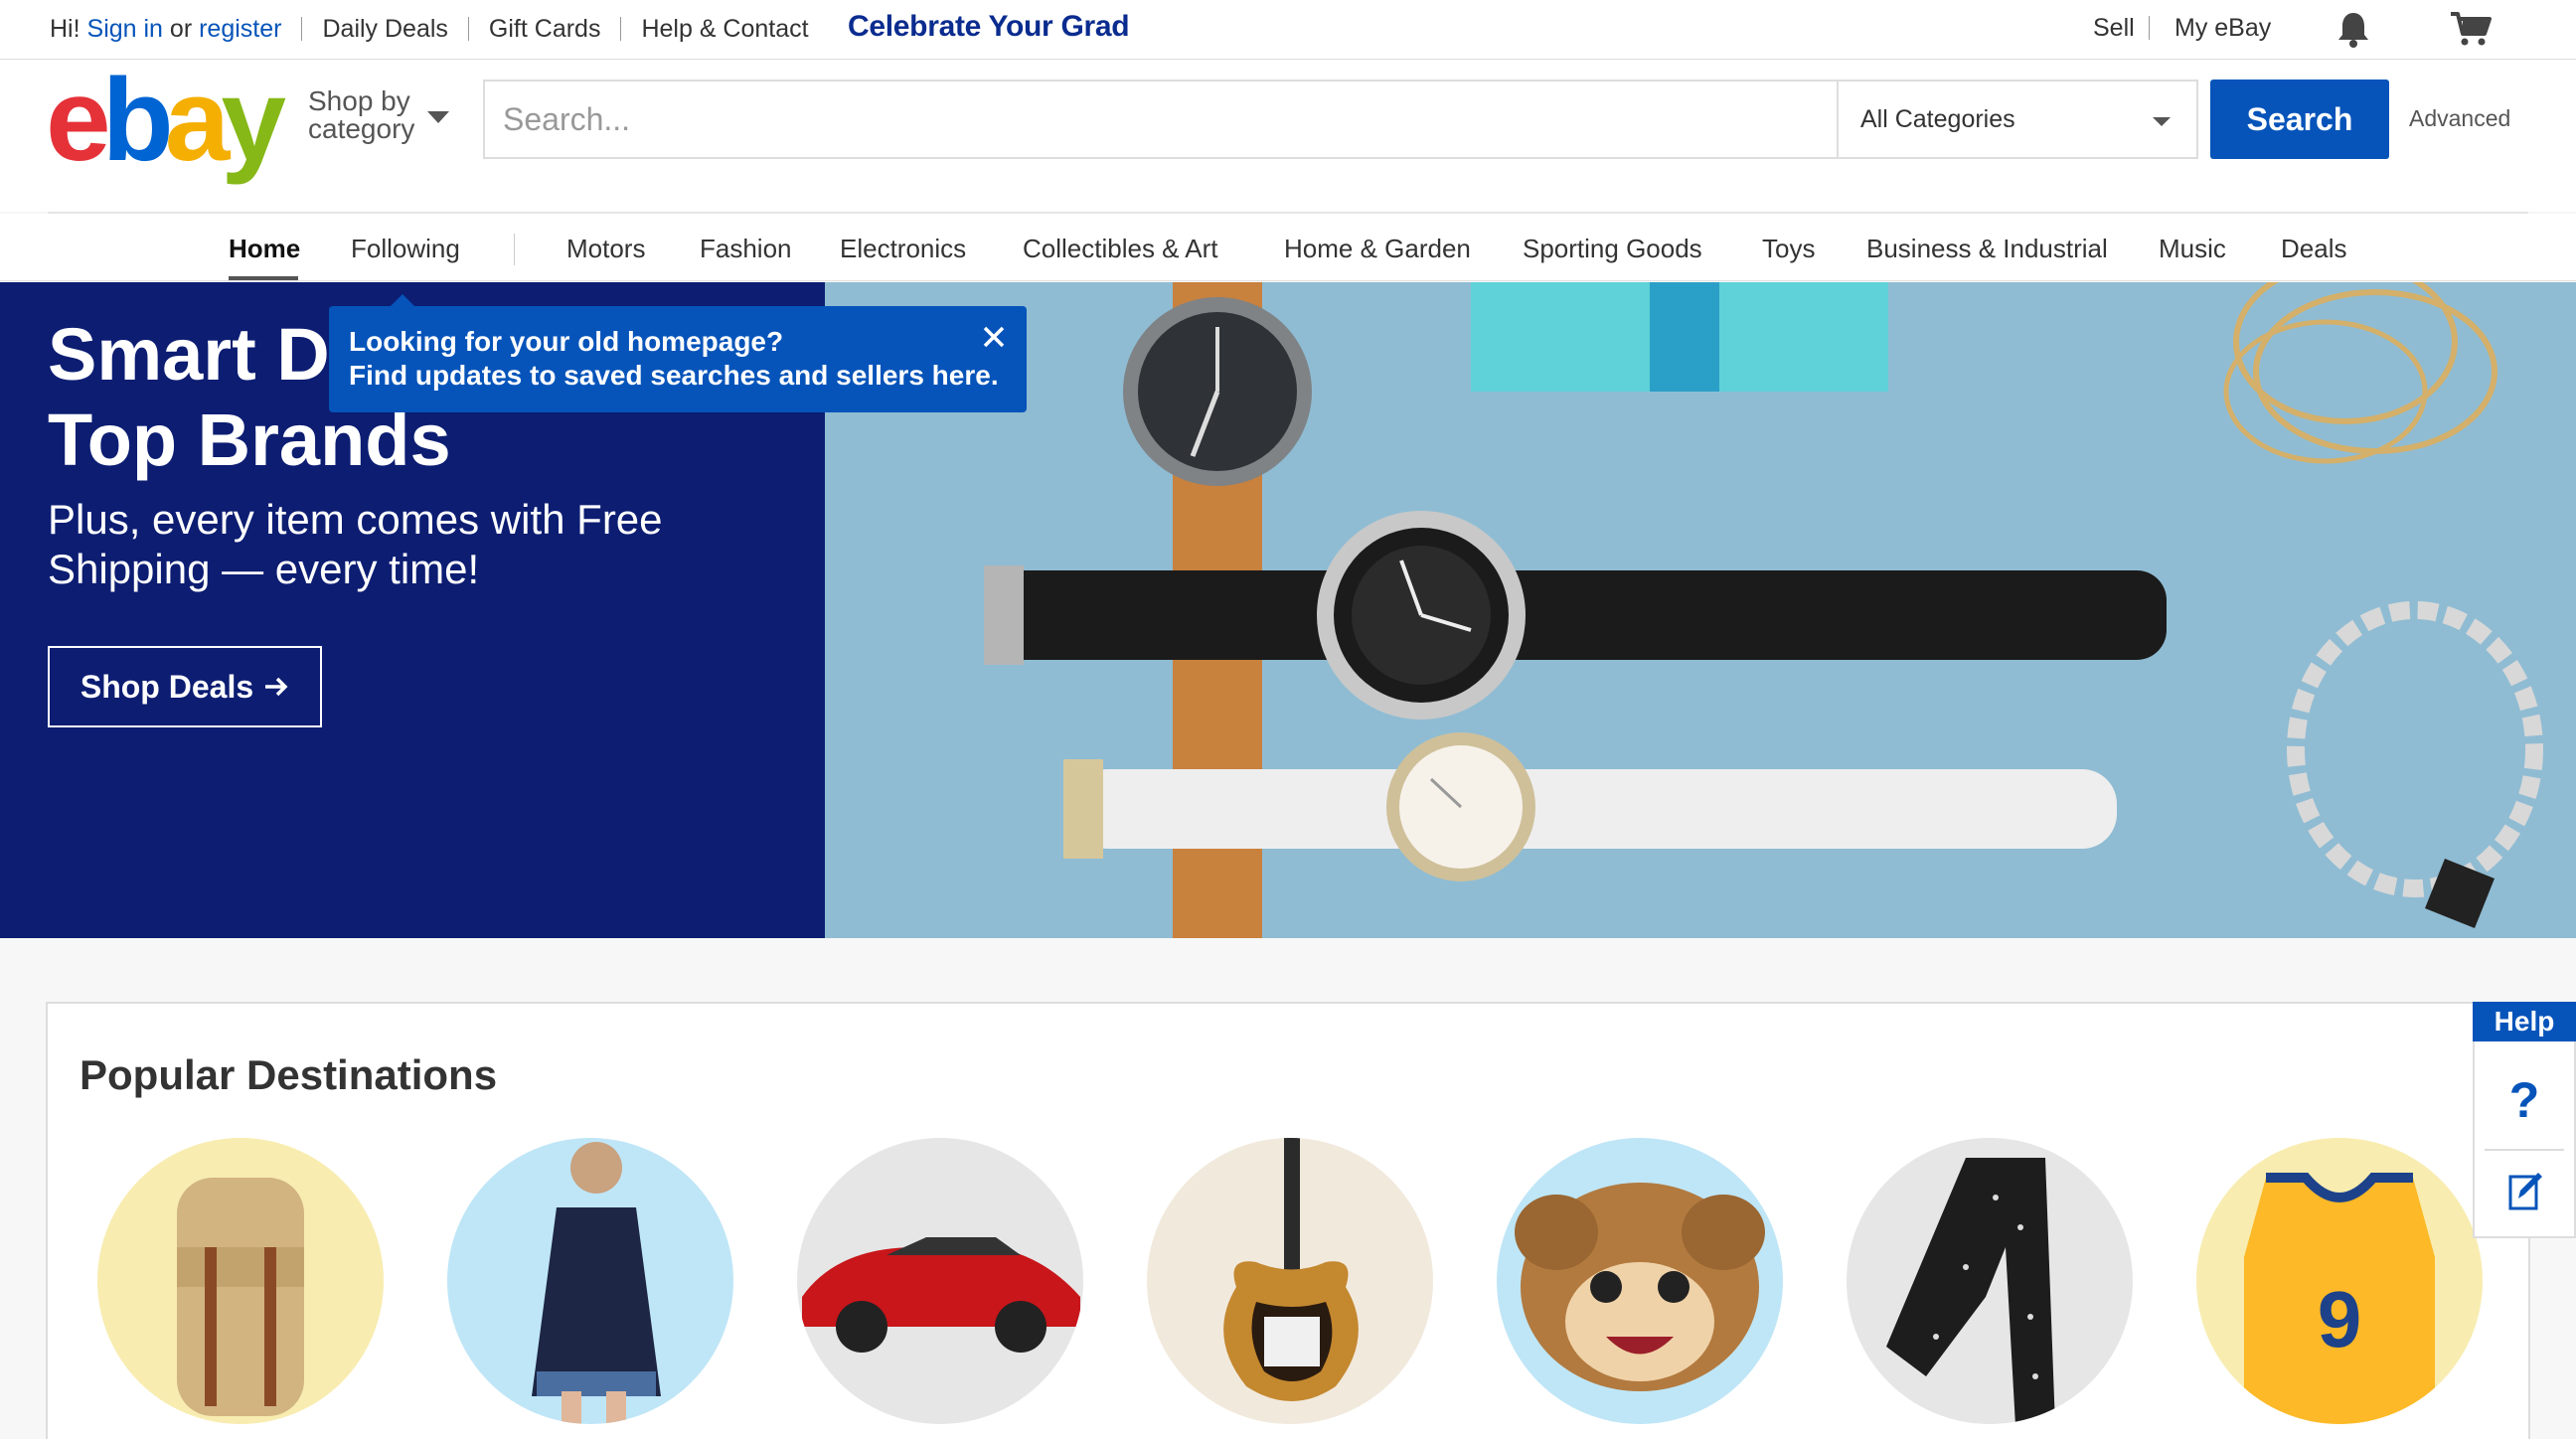 Image resolution: width=2576 pixels, height=1439 pixels. Describe the element at coordinates (605, 249) in the screenshot. I see `tab-motors: Motors` at that location.